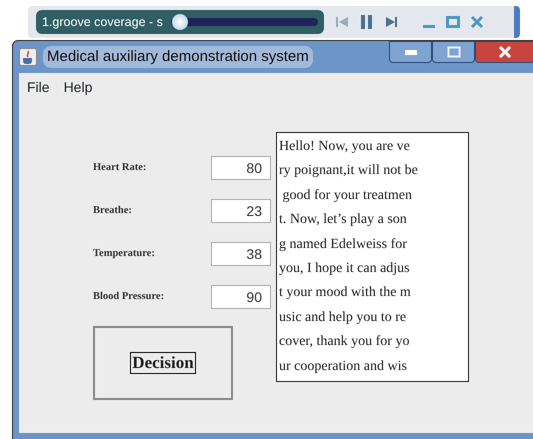  What do you see at coordinates (343, 245) in the screenshot?
I see `message-line: g named Edelweiss for` at bounding box center [343, 245].